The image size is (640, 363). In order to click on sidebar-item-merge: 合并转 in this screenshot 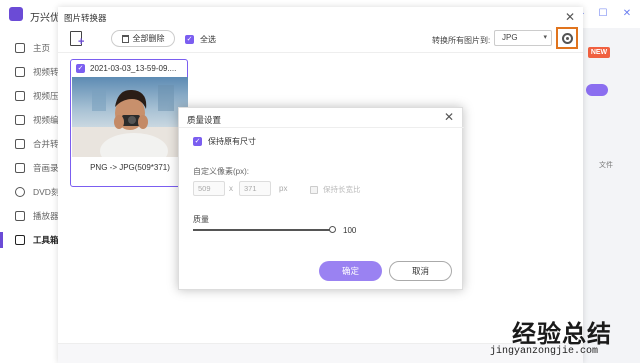, I will do `click(29, 144)`.